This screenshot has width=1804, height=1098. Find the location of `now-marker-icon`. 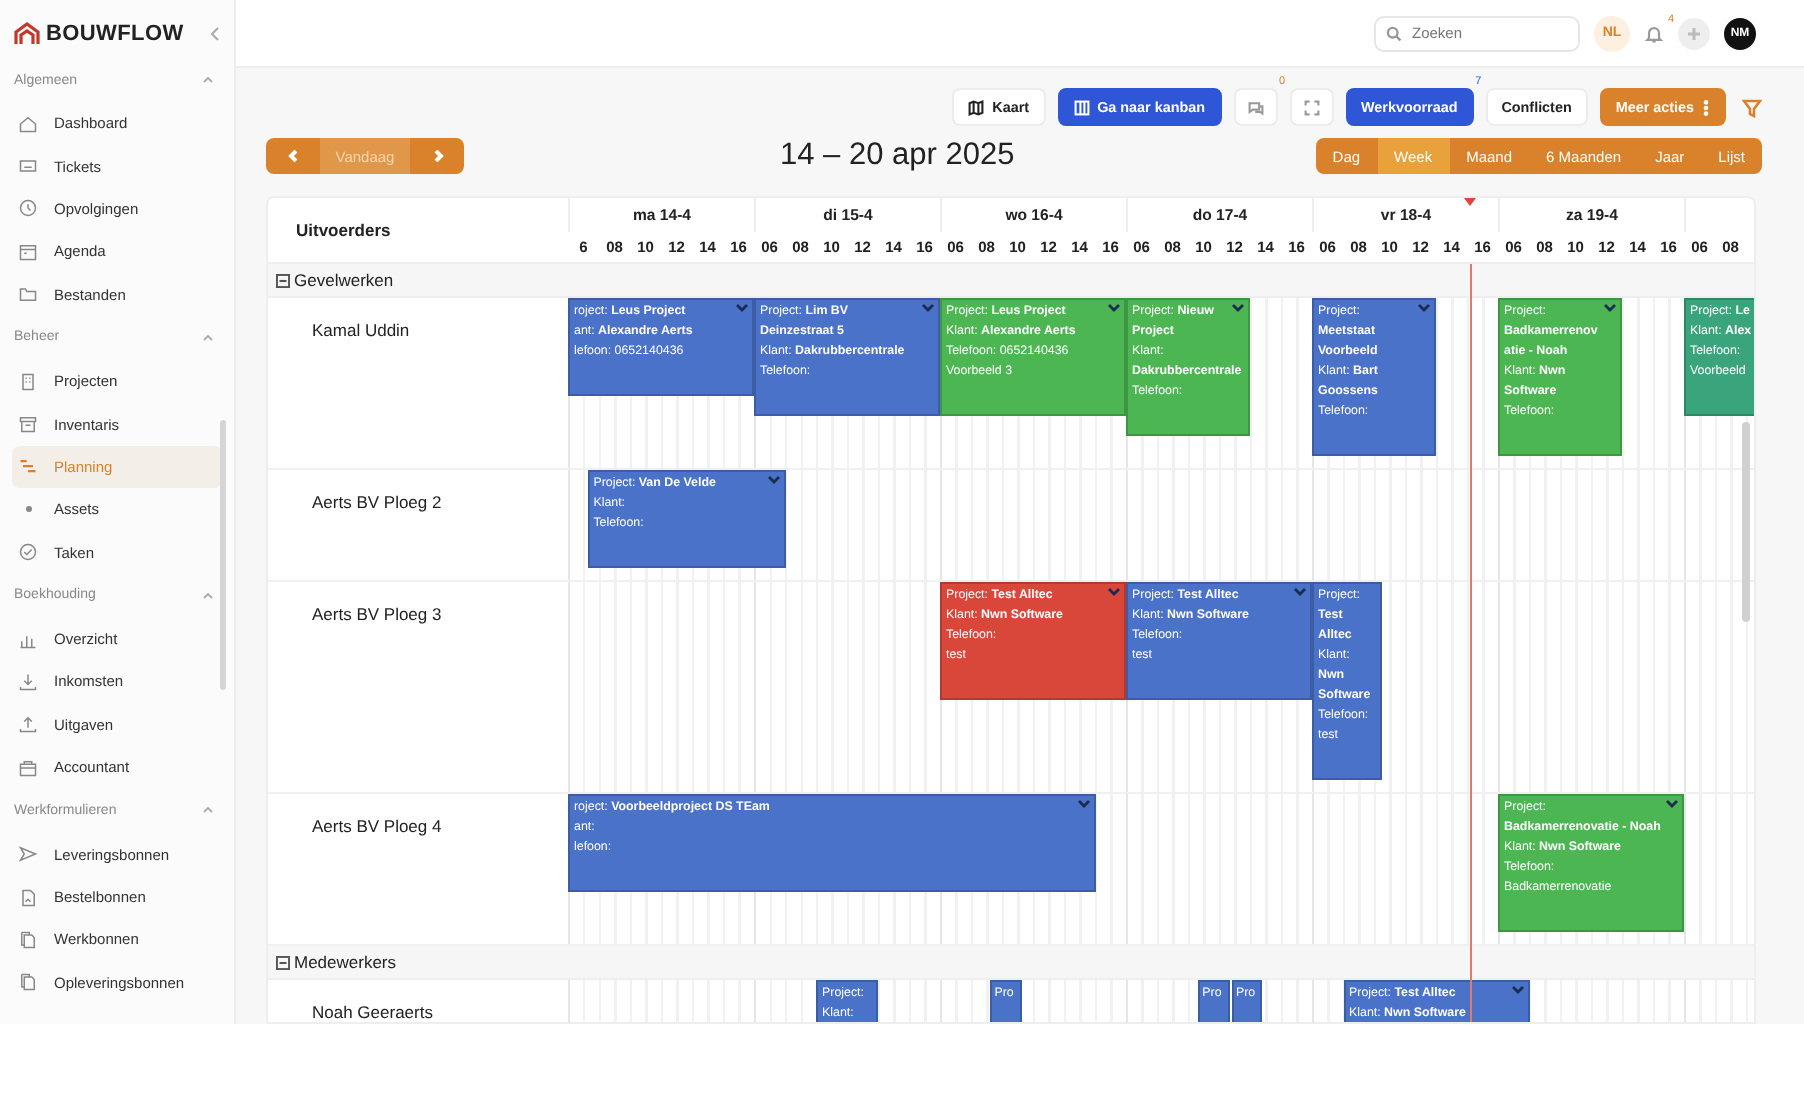

now-marker-icon is located at coordinates (1470, 202).